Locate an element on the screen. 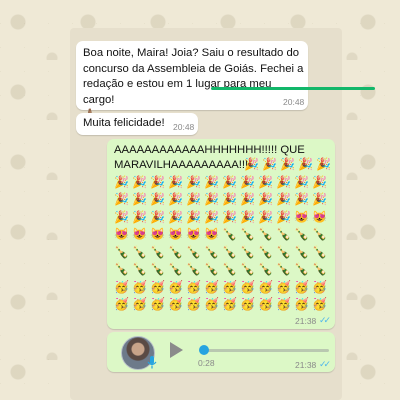  outgoing-audio-message: 0:28 21:38 ✓✓ is located at coordinates (221, 352).